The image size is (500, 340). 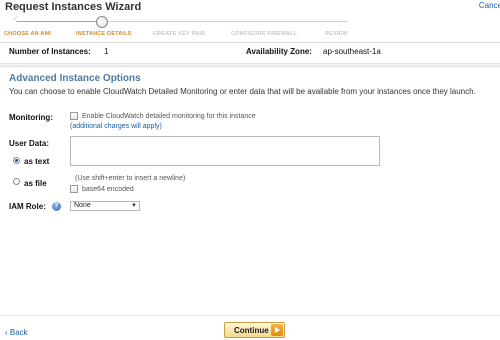 What do you see at coordinates (16, 160) in the screenshot?
I see `as-text-radio` at bounding box center [16, 160].